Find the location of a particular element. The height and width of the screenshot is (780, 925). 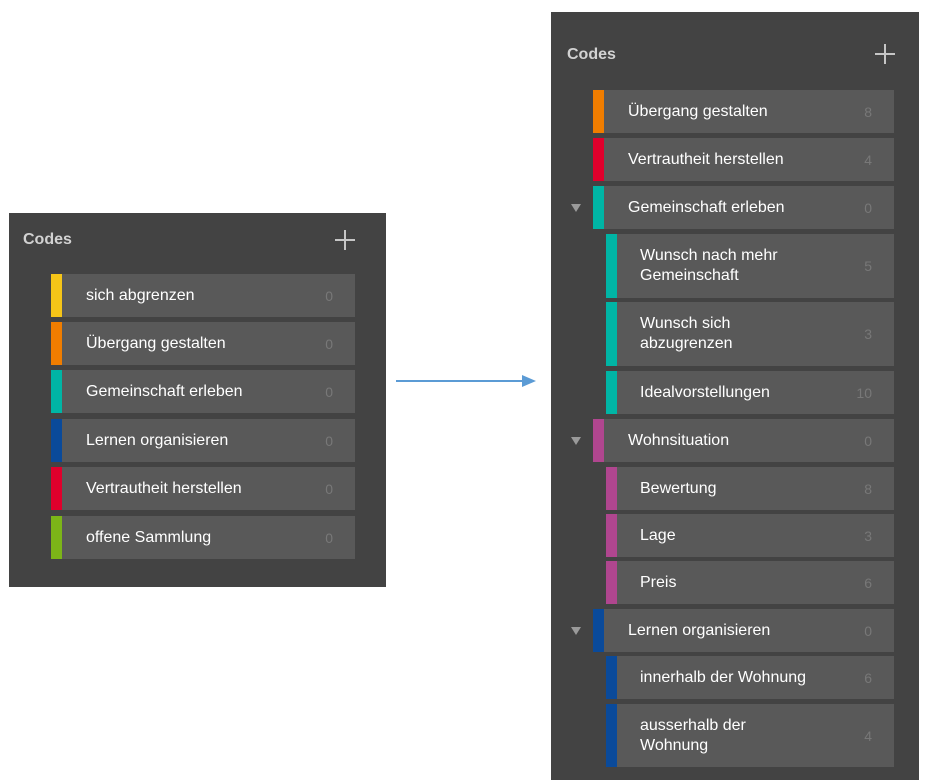

code-item: Wunsch nach mehr Gemeinschaft 5 is located at coordinates (750, 266).